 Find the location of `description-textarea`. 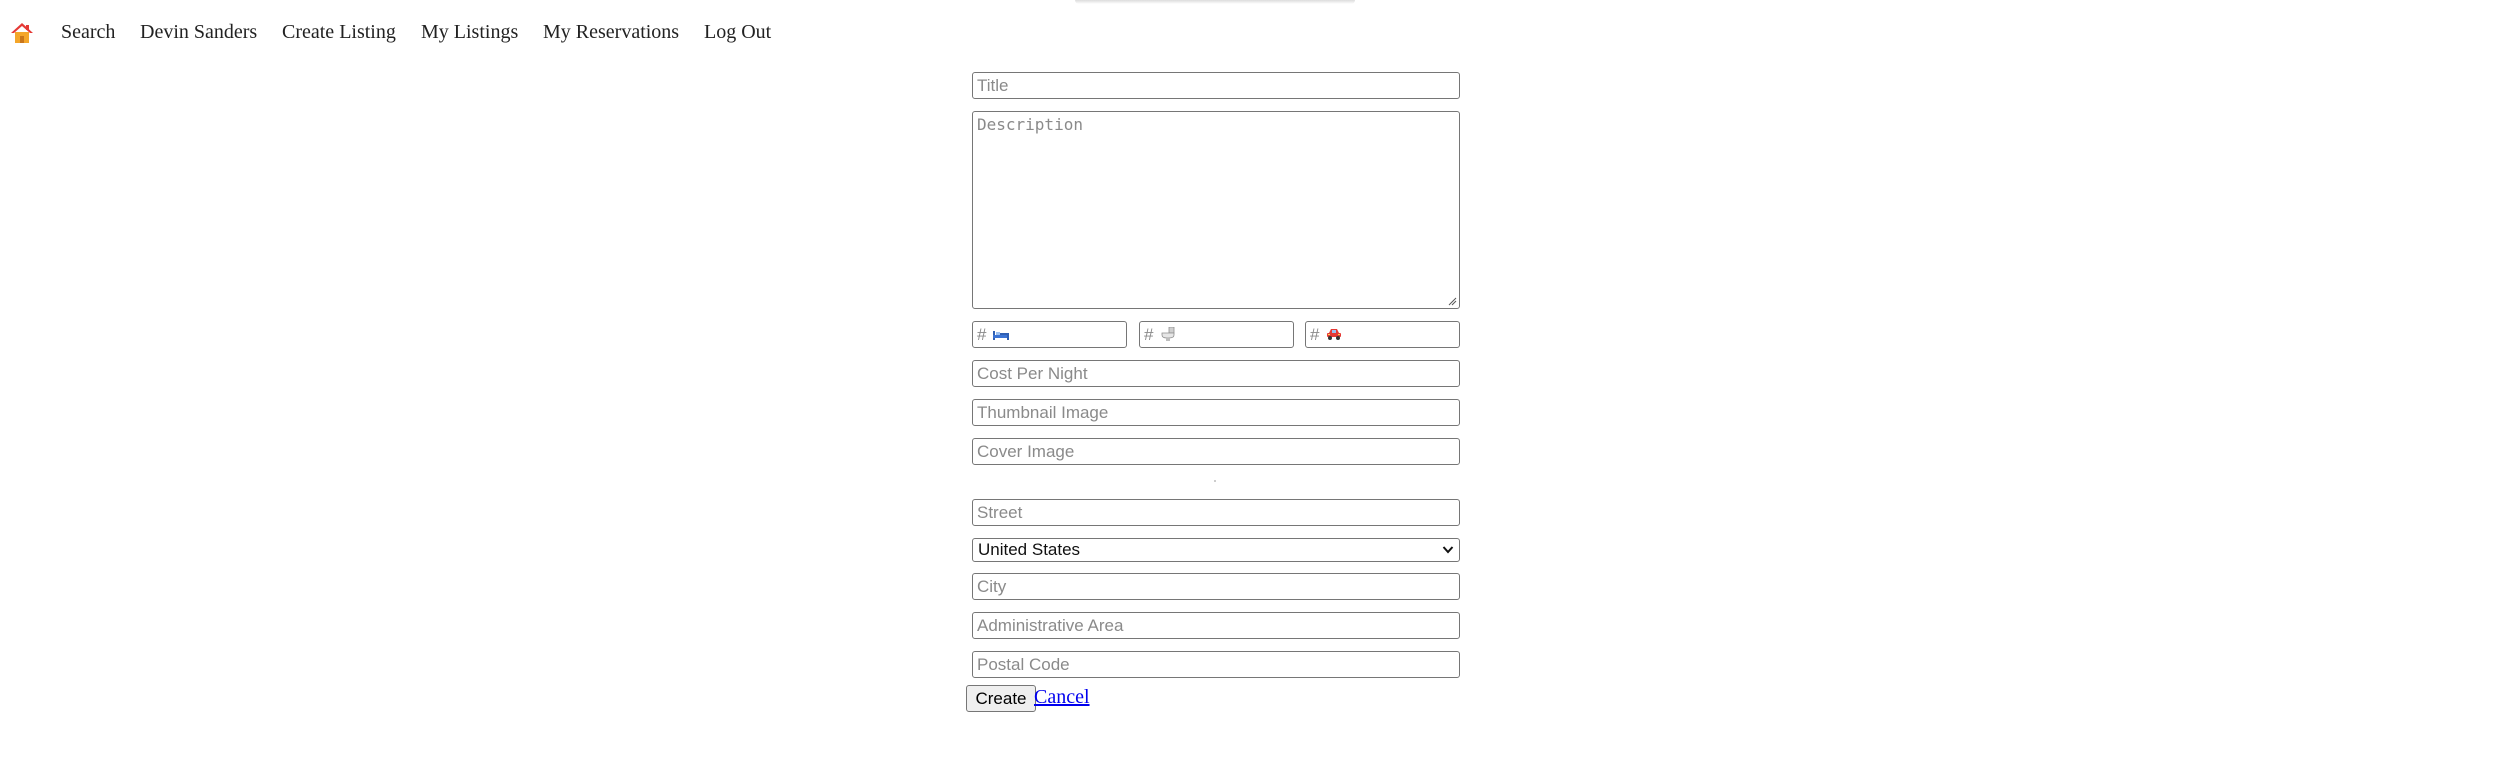

description-textarea is located at coordinates (1216, 210).